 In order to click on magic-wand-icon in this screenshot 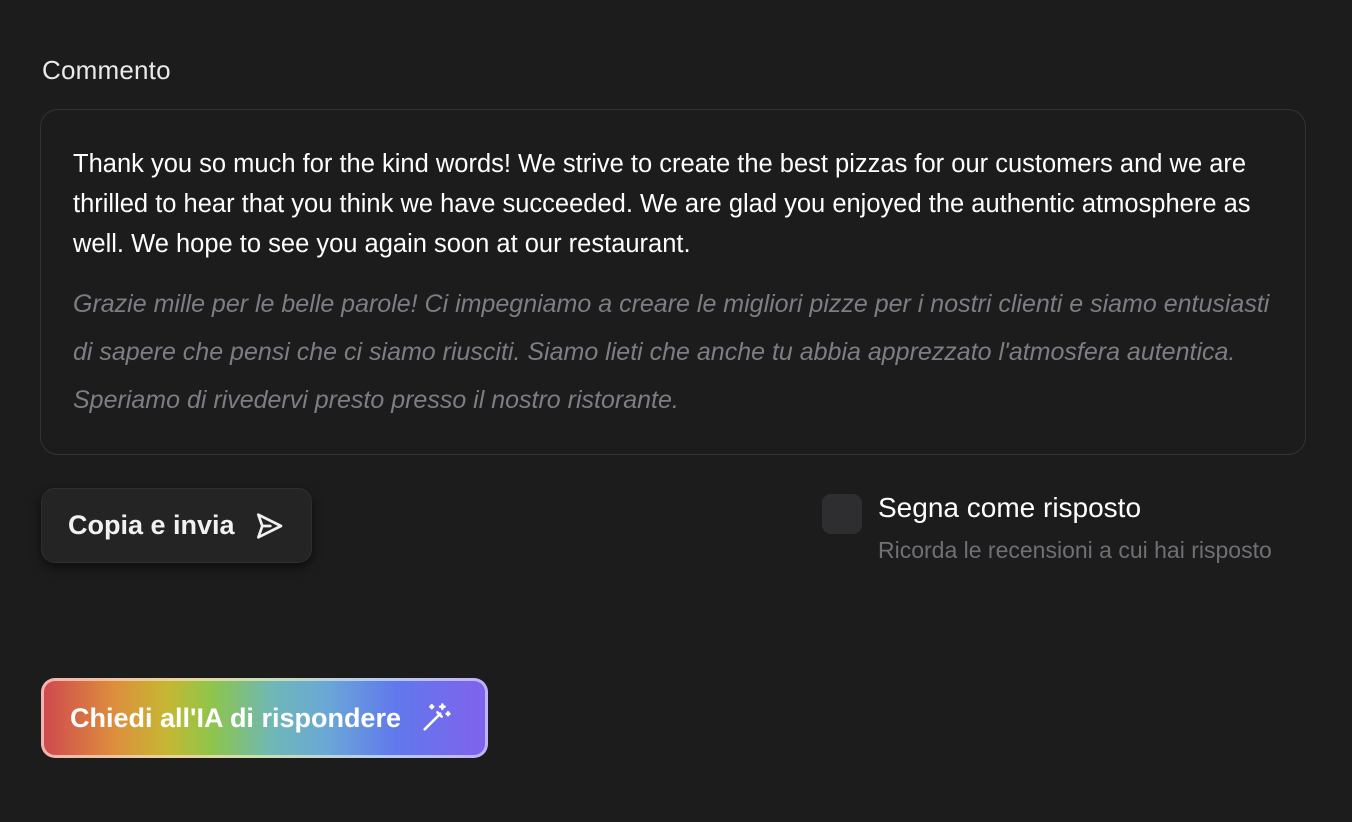, I will do `click(436, 718)`.